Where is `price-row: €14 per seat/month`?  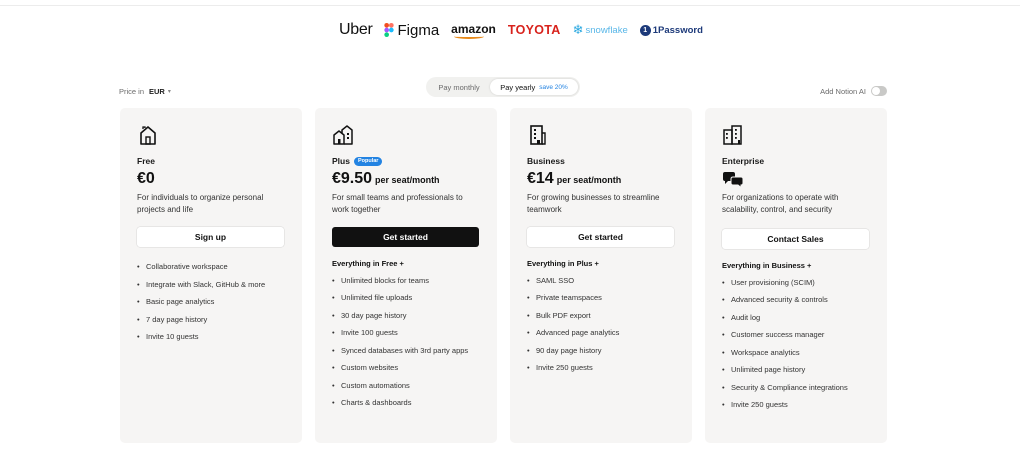 price-row: €14 per seat/month is located at coordinates (601, 180).